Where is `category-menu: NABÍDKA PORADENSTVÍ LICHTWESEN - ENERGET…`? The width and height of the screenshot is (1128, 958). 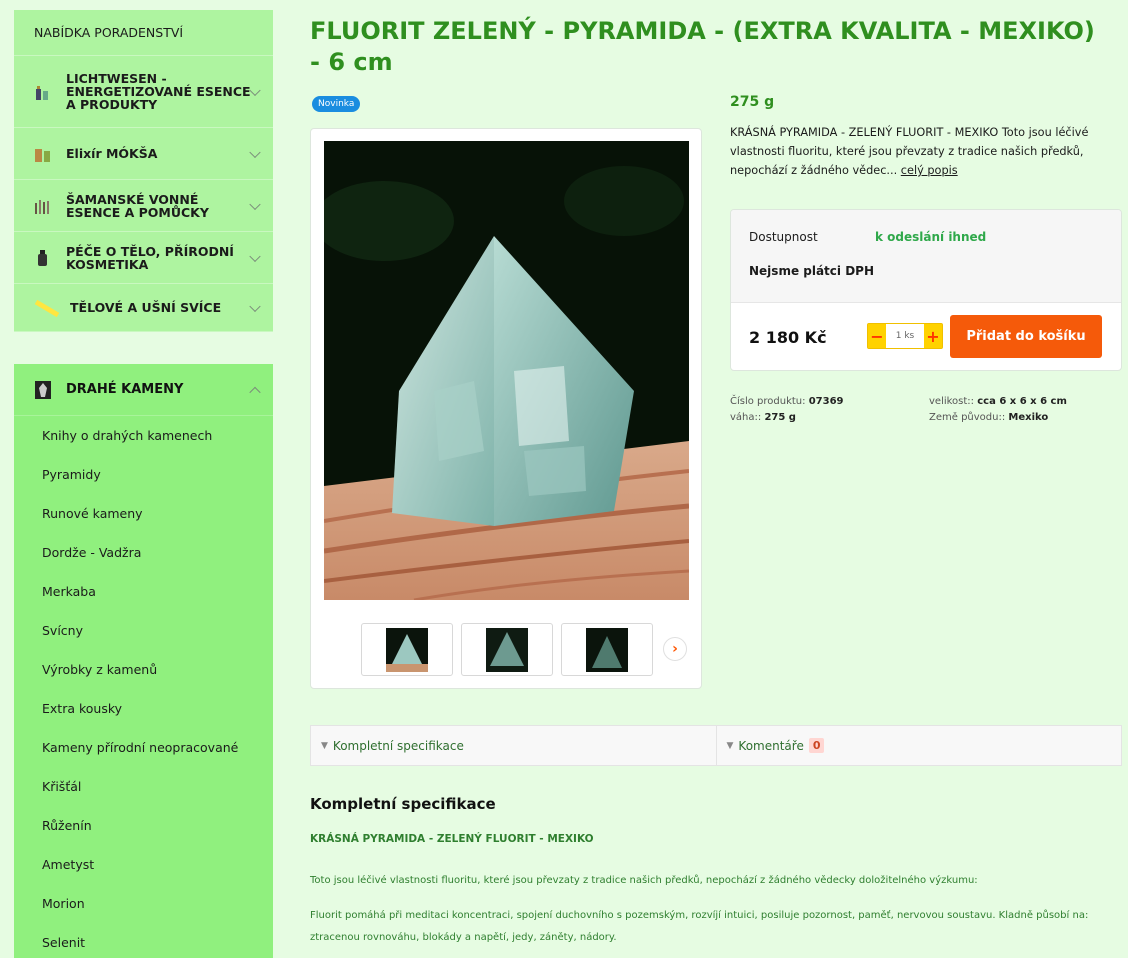
category-menu: NABÍDKA PORADENSTVÍ LICHTWESEN - ENERGET… is located at coordinates (143, 171).